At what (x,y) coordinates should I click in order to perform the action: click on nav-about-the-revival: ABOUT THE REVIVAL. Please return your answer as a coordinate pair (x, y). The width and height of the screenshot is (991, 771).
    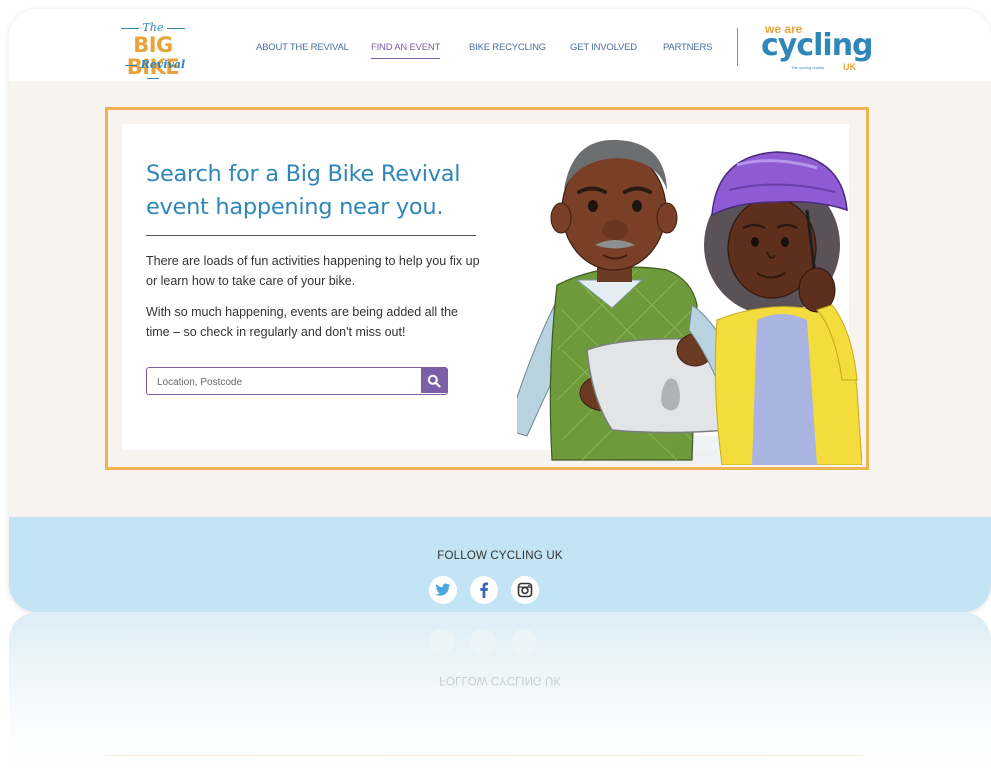
    Looking at the image, I should click on (302, 47).